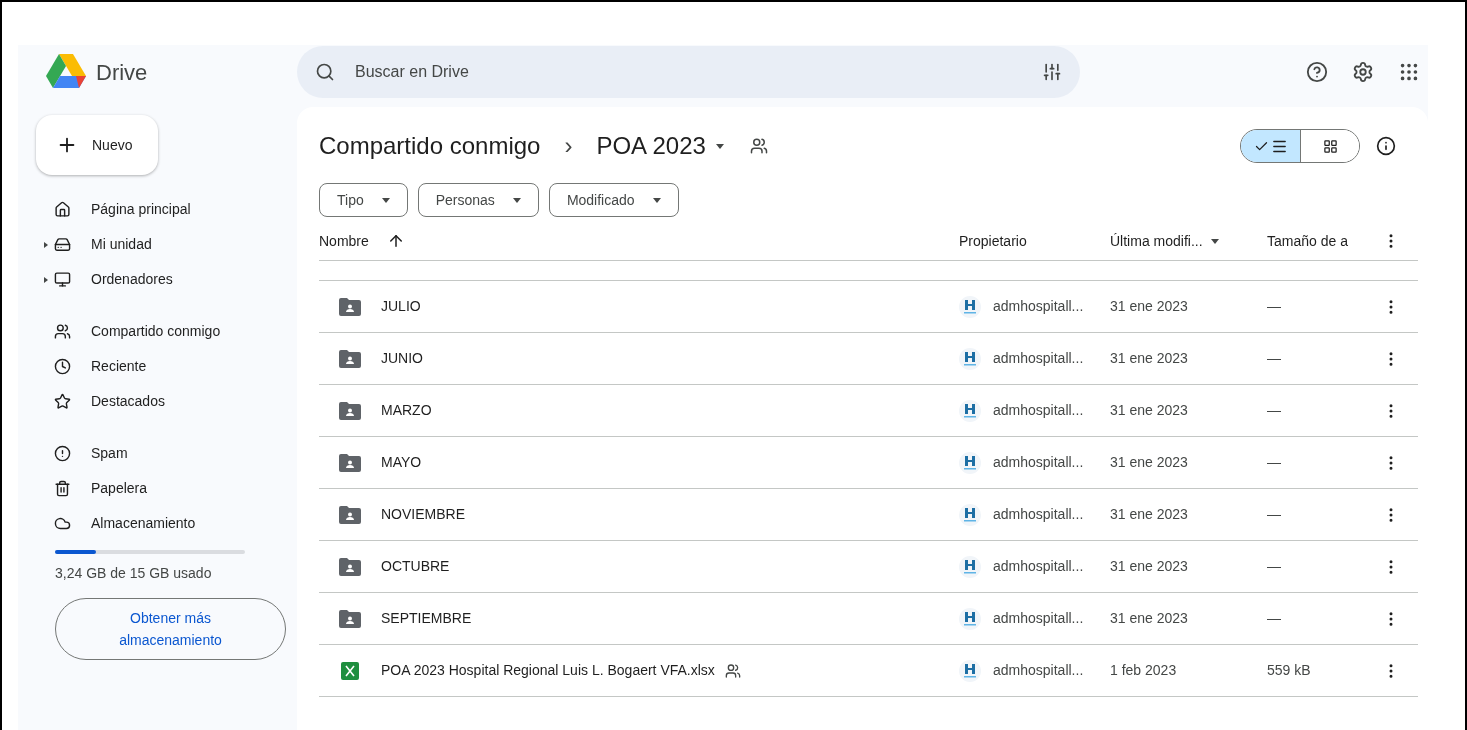 This screenshot has height=730, width=1467. What do you see at coordinates (868, 307) in the screenshot?
I see `file-row: JULIO admhospitall... 31 ene 2023 —` at bounding box center [868, 307].